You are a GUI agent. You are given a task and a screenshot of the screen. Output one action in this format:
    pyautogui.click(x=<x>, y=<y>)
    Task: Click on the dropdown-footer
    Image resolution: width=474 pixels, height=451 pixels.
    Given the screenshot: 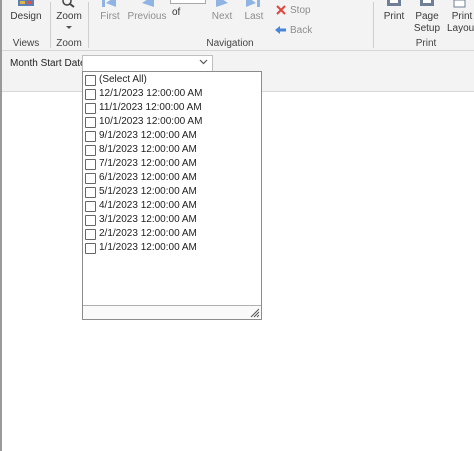 What is the action you would take?
    pyautogui.click(x=172, y=312)
    